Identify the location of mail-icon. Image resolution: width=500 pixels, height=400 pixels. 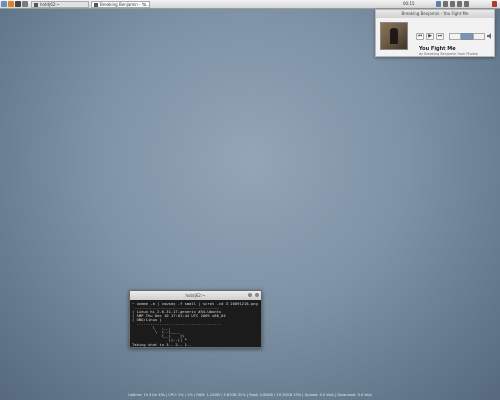
(466, 4).